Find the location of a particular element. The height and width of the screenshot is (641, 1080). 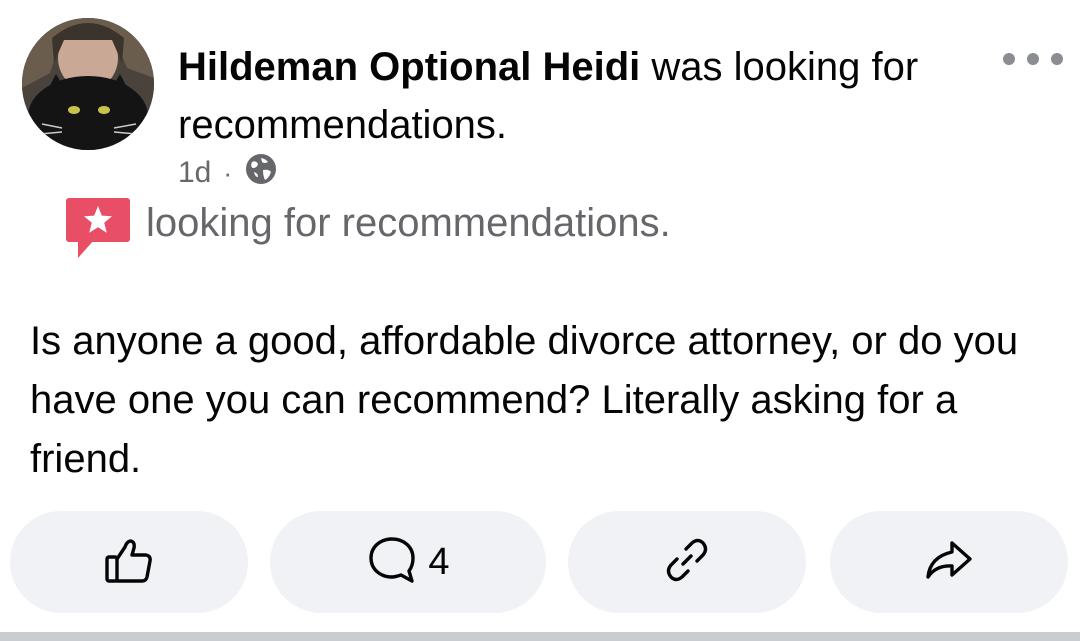

copy-link-button is located at coordinates (687, 562).